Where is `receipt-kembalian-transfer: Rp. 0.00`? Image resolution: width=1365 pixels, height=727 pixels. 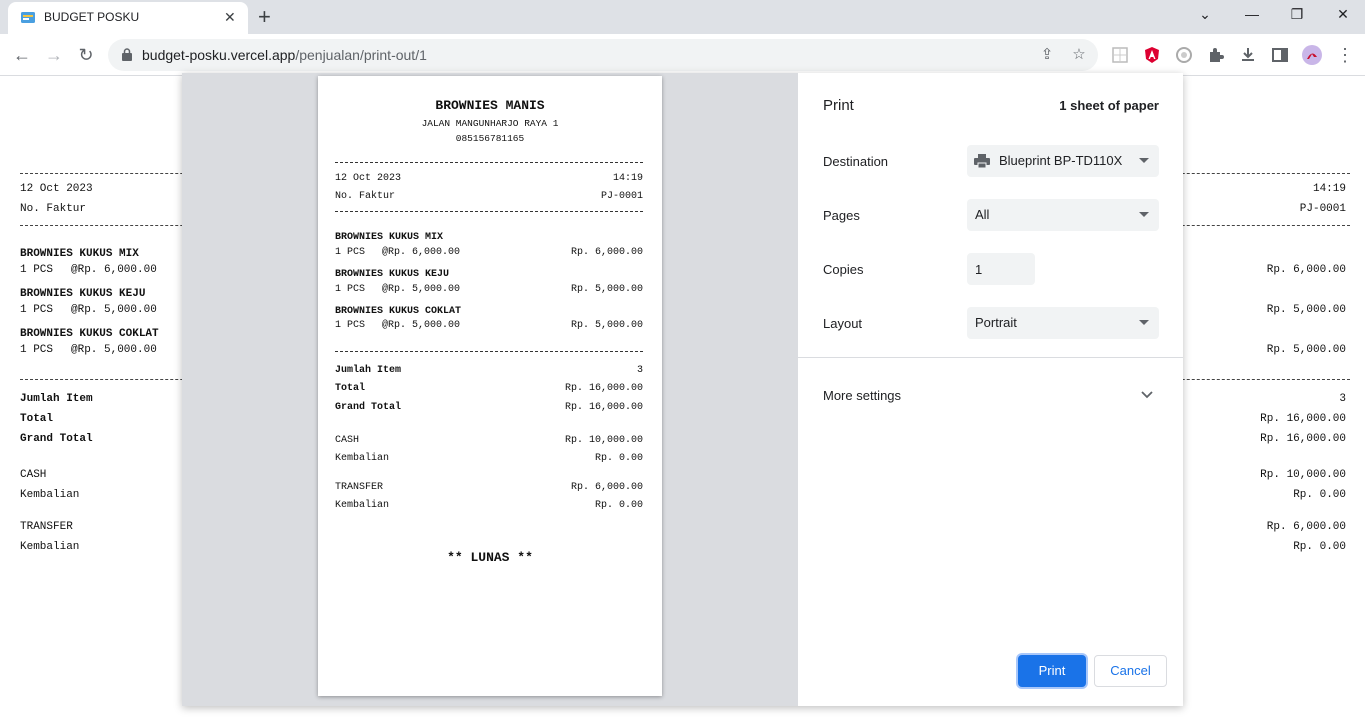
receipt-kembalian-transfer: Rp. 0.00 is located at coordinates (618, 505).